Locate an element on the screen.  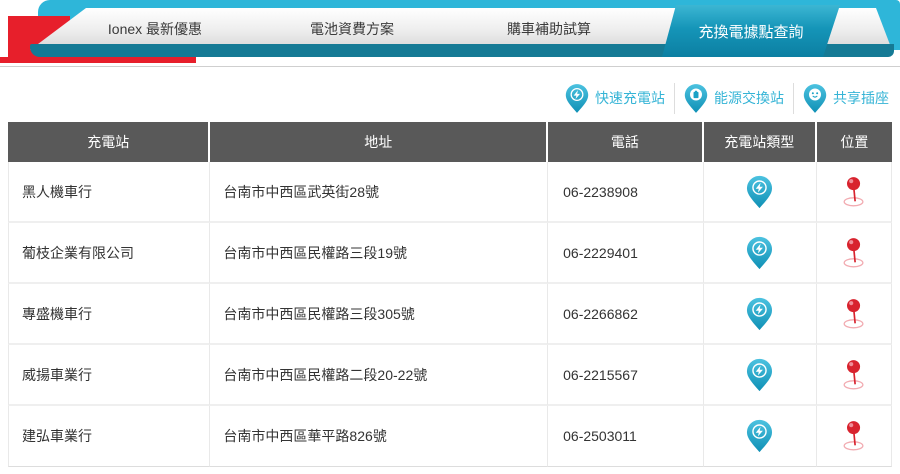
header-phone: 電話 is located at coordinates (626, 142).